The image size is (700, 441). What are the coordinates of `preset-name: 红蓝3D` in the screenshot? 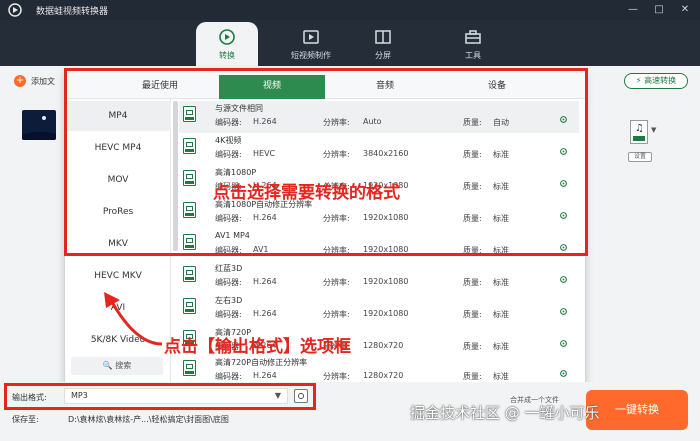 It's located at (229, 268).